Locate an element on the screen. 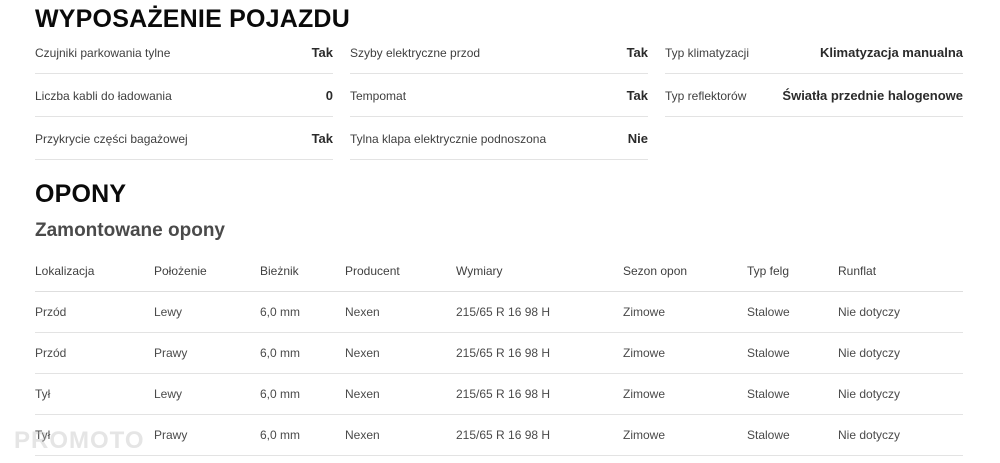 The width and height of the screenshot is (1000, 463). equipment-item: Szyby elektryczne przod Tak is located at coordinates (499, 53).